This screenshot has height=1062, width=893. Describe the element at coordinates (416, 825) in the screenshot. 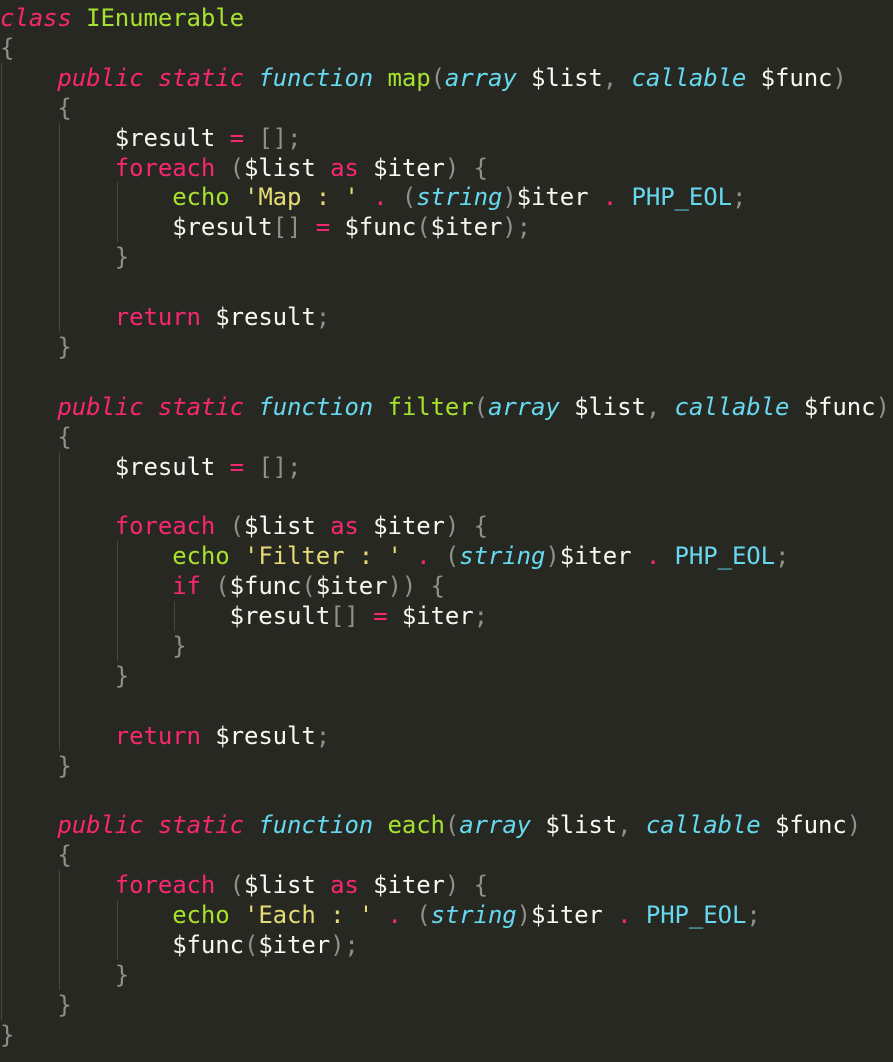

I see `code-token: each` at that location.